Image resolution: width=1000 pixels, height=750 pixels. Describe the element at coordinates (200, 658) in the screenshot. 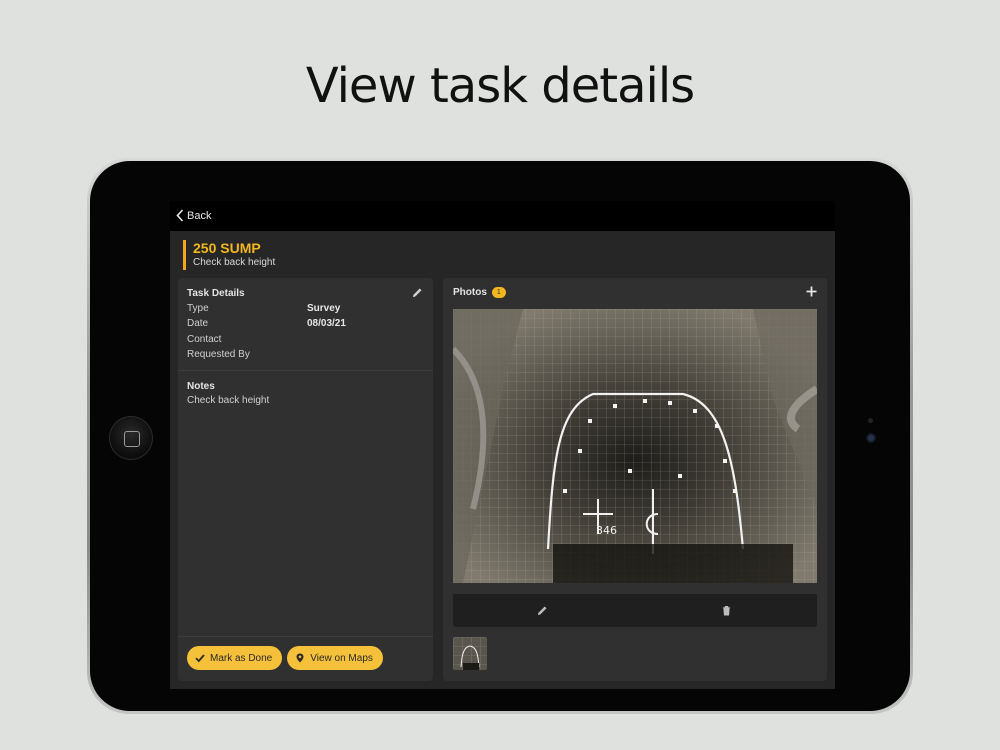

I see `check-icon` at that location.